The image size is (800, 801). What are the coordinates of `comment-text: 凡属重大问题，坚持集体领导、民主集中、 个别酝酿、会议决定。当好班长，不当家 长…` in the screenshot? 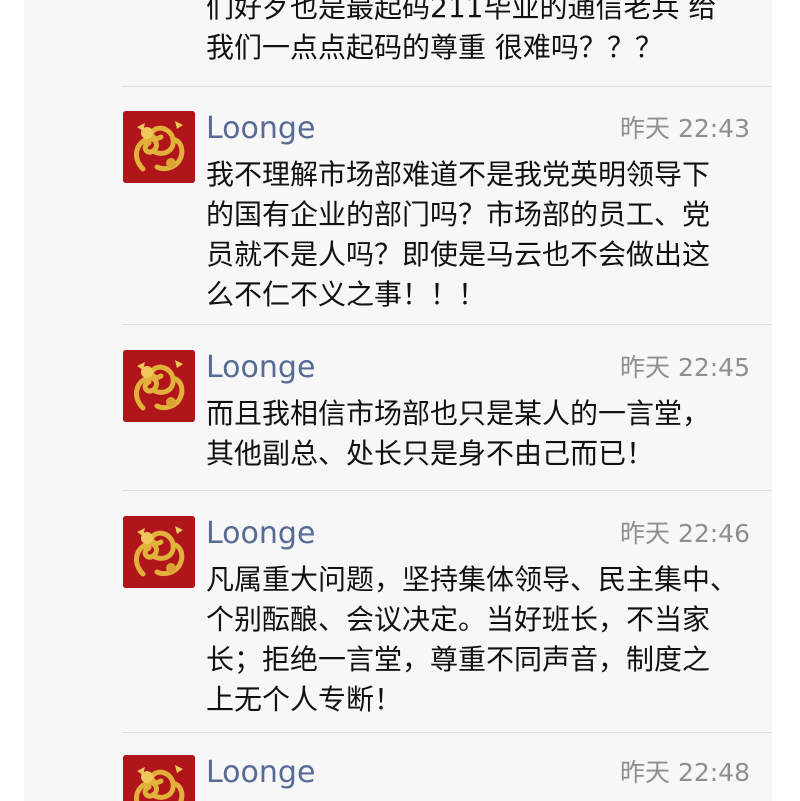 It's located at (480, 640).